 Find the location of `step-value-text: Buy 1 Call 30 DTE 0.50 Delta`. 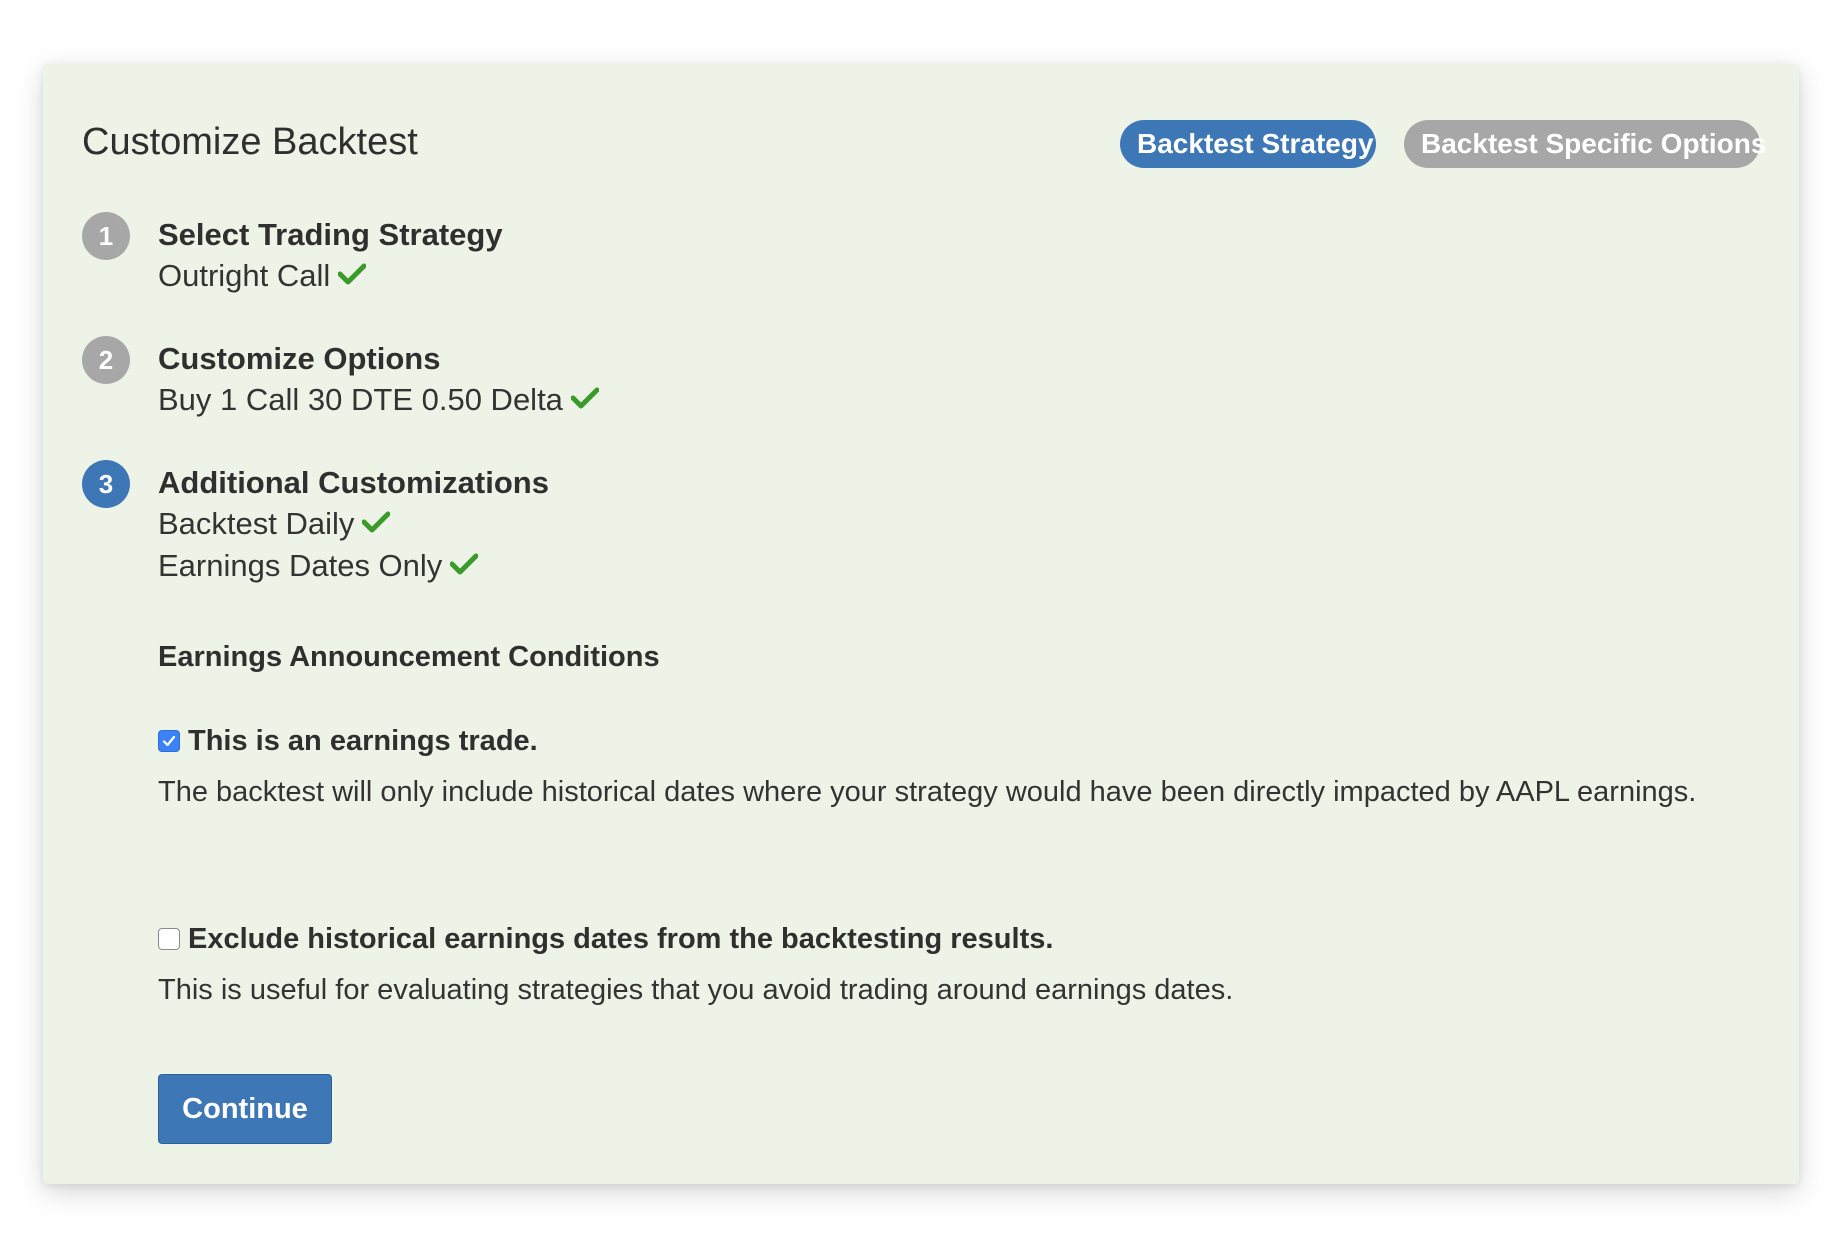

step-value-text: Buy 1 Call 30 DTE 0.50 Delta is located at coordinates (360, 399).